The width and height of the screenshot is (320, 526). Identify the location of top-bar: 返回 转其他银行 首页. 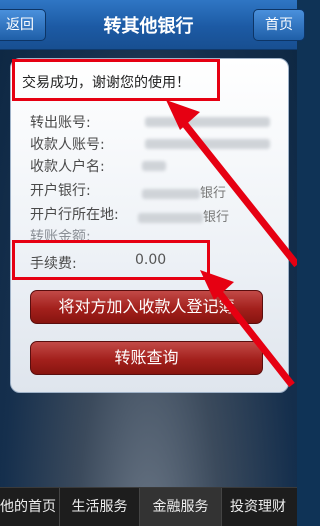
(152, 25).